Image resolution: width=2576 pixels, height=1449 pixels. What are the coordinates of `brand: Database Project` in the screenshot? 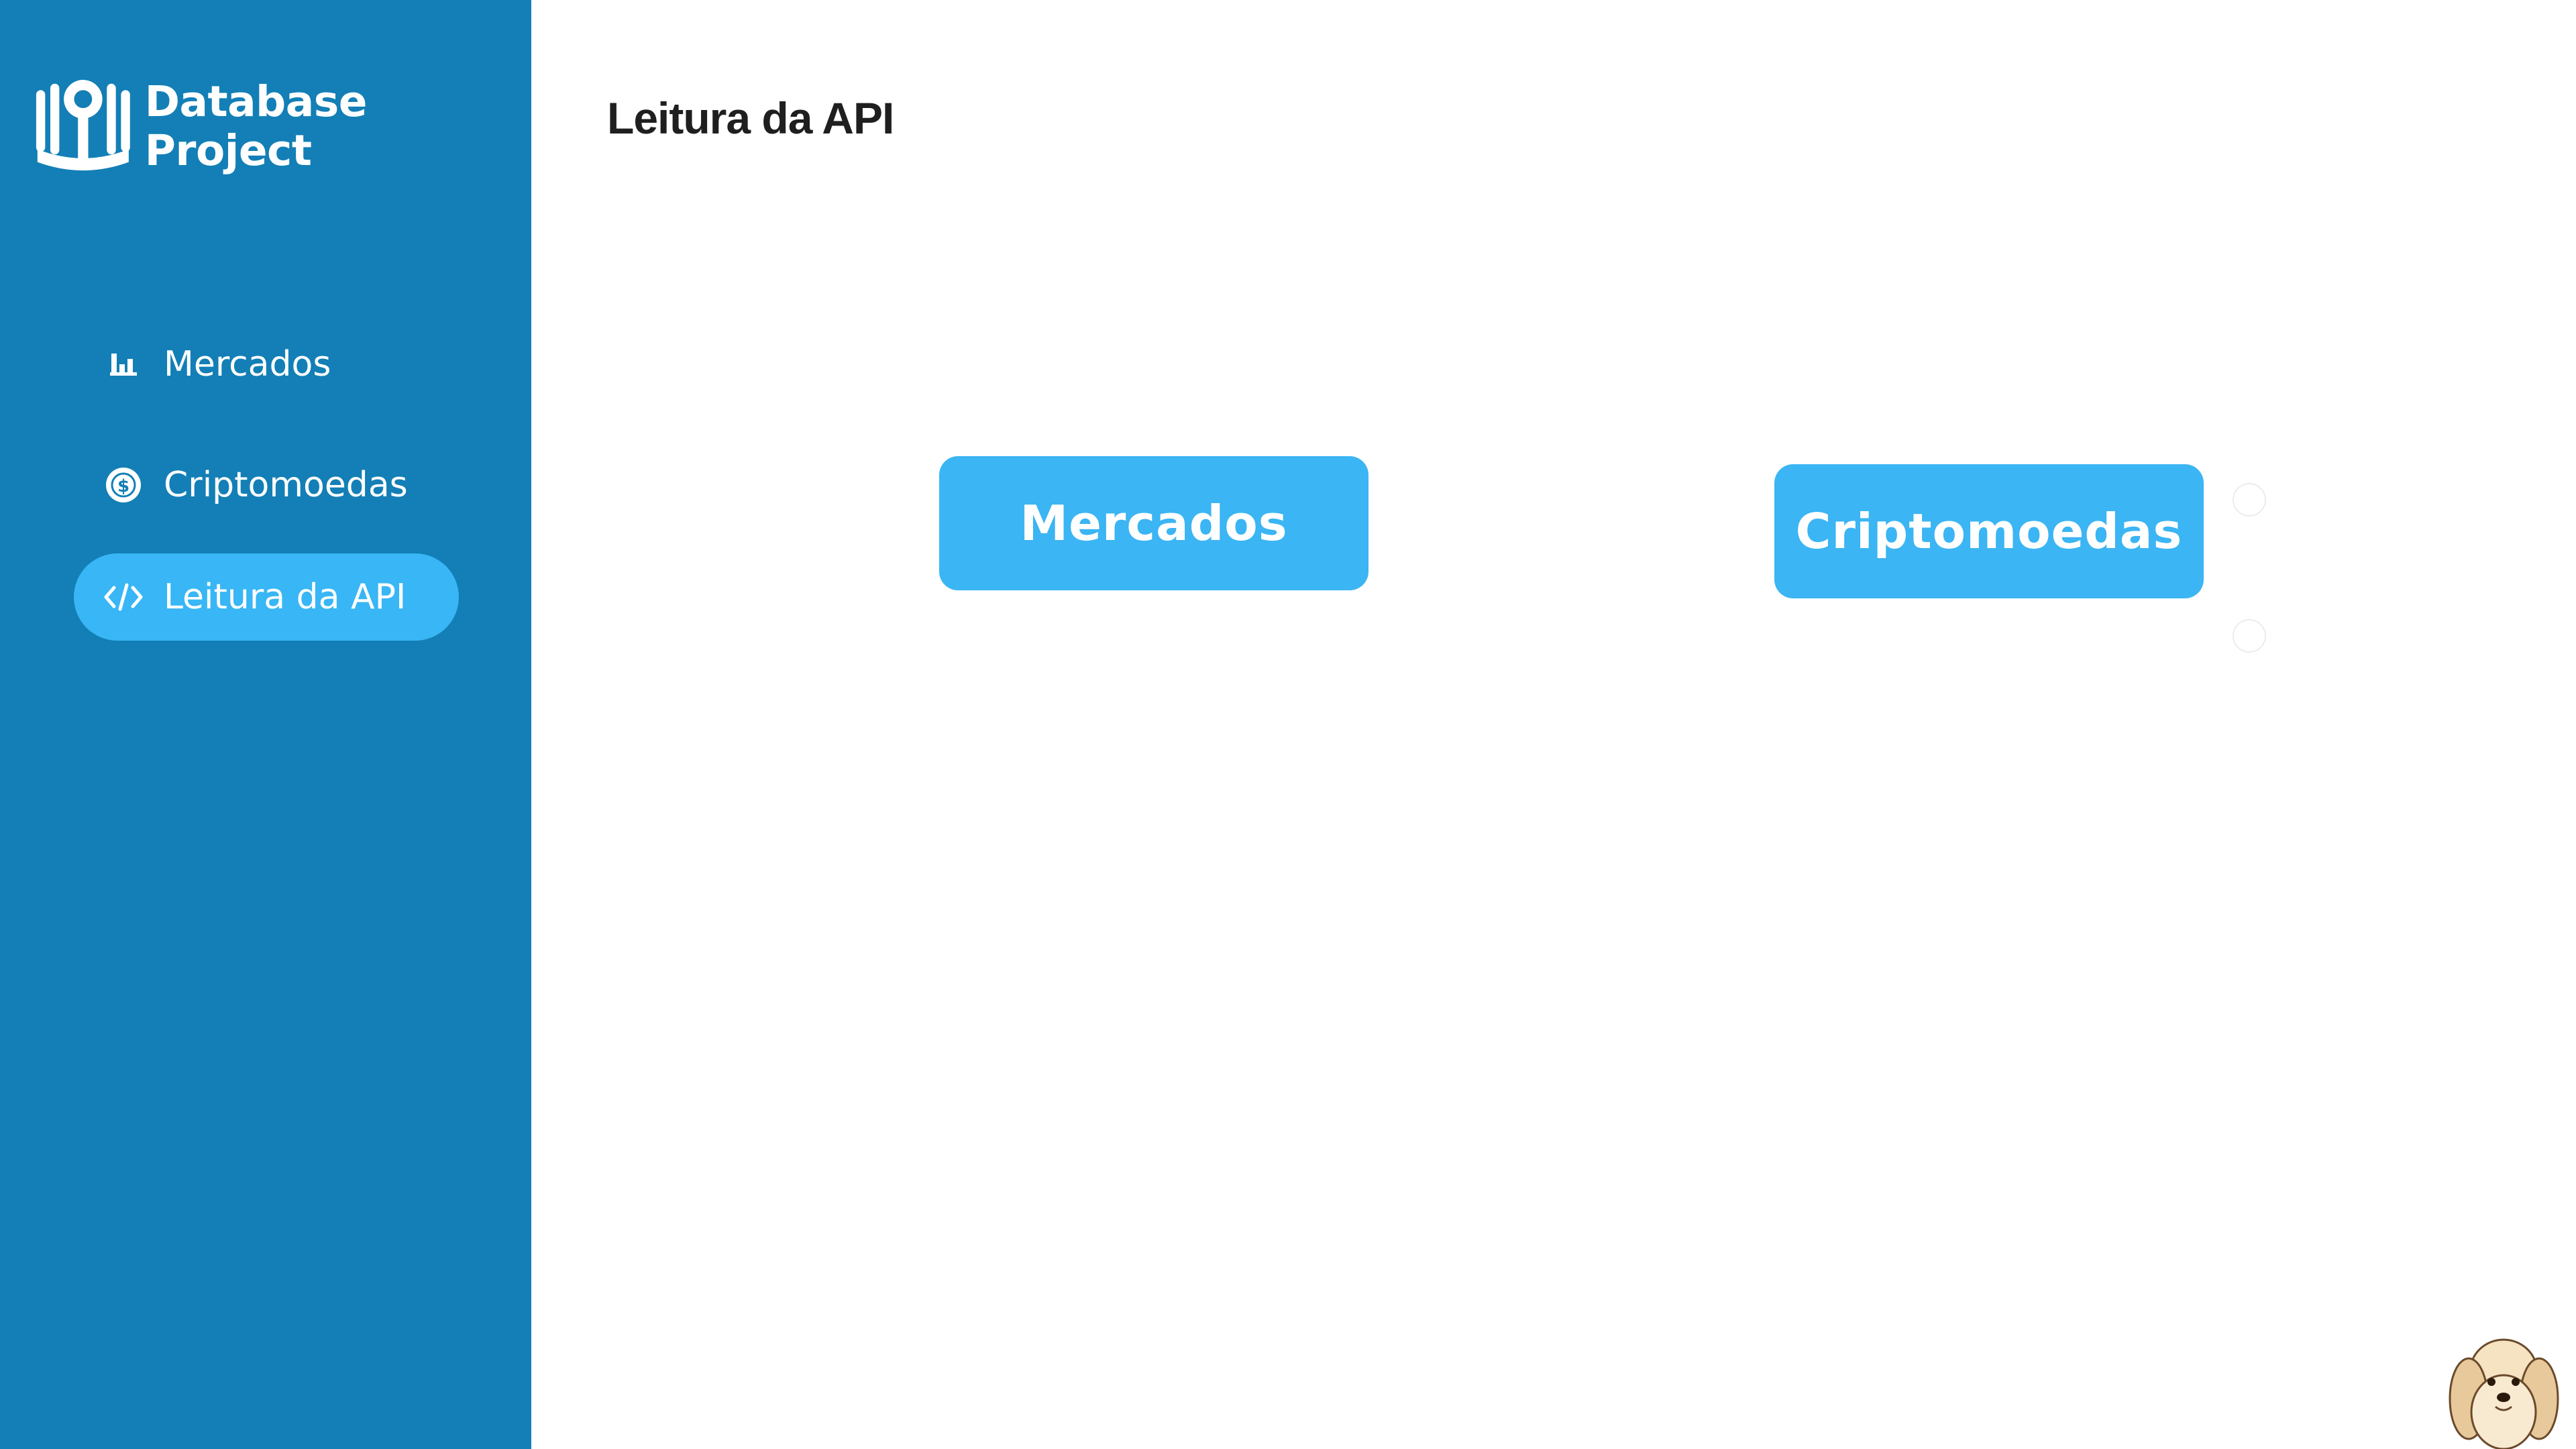 It's located at (283, 126).